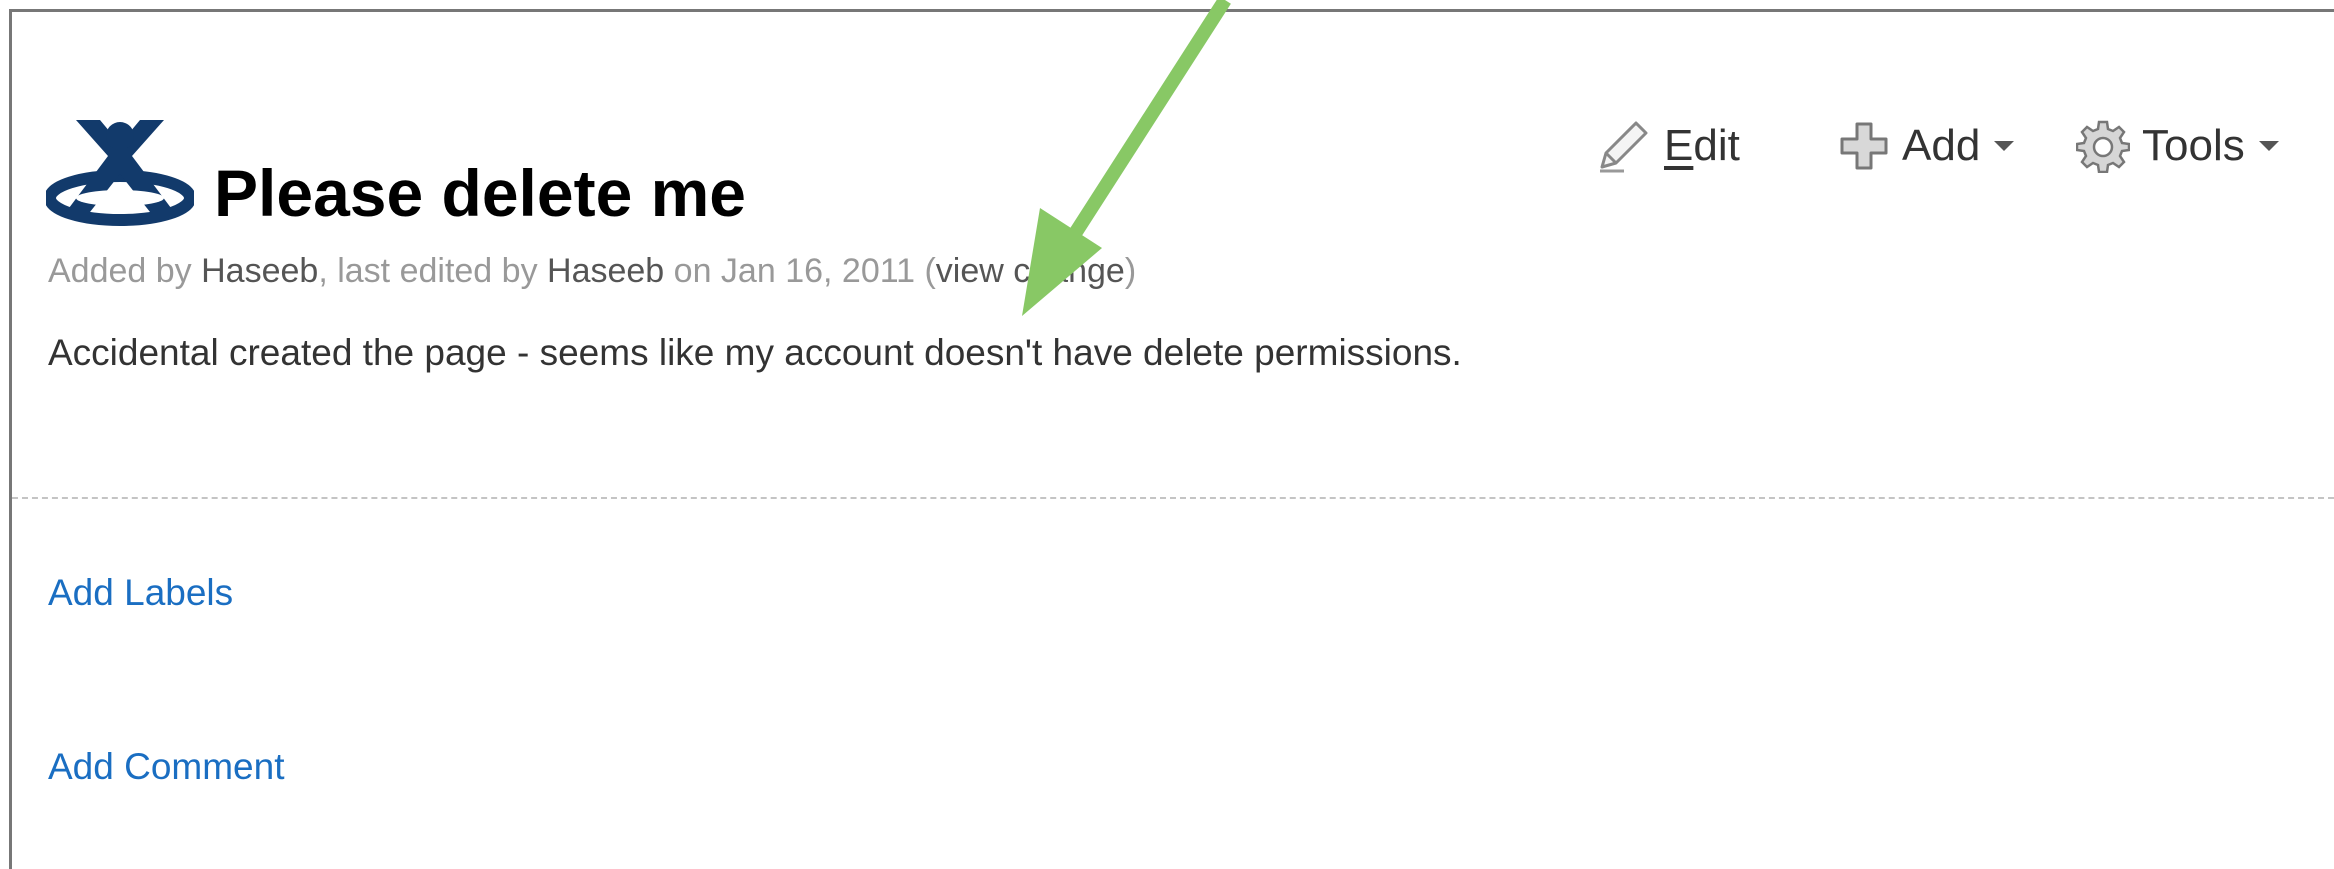  I want to click on tools-menu-button: Tools, so click(2177, 146).